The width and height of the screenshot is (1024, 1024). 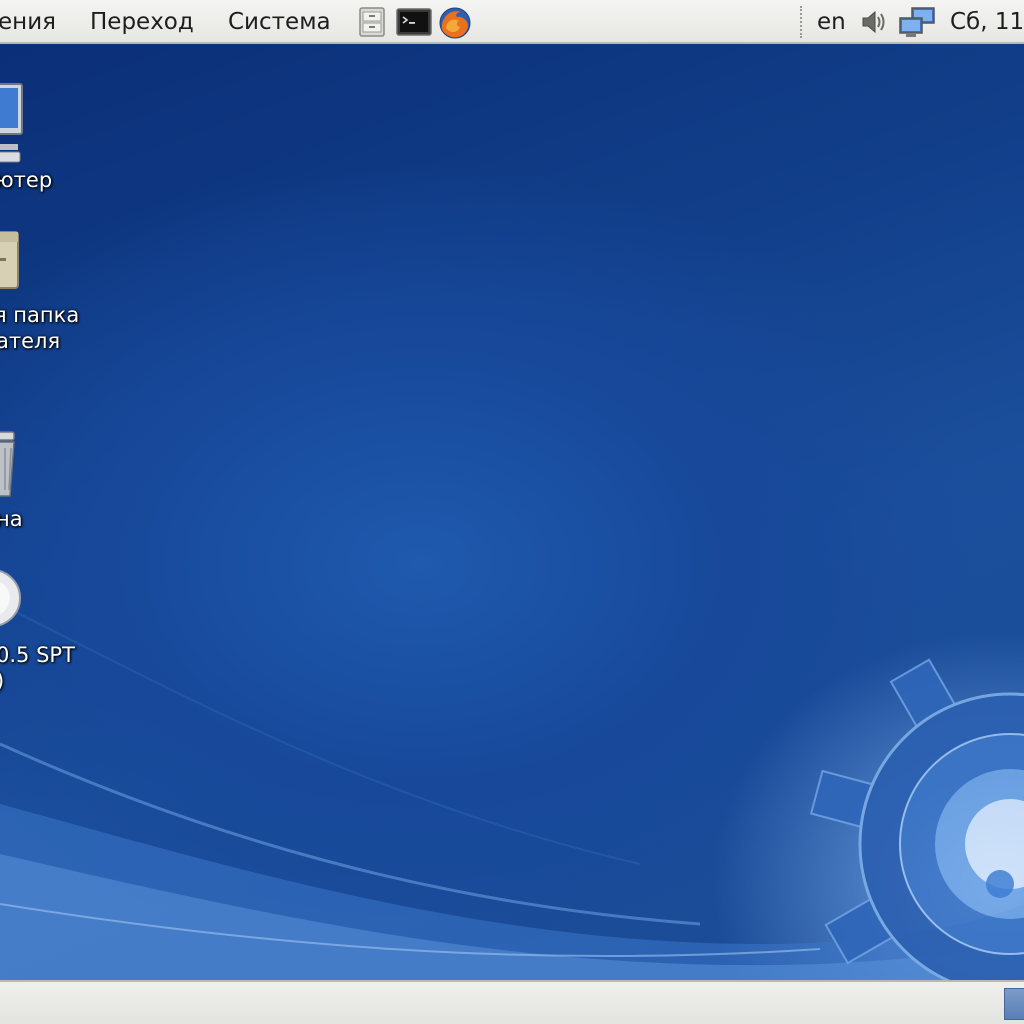 What do you see at coordinates (372, 22) in the screenshot?
I see `file-cabinet-icon` at bounding box center [372, 22].